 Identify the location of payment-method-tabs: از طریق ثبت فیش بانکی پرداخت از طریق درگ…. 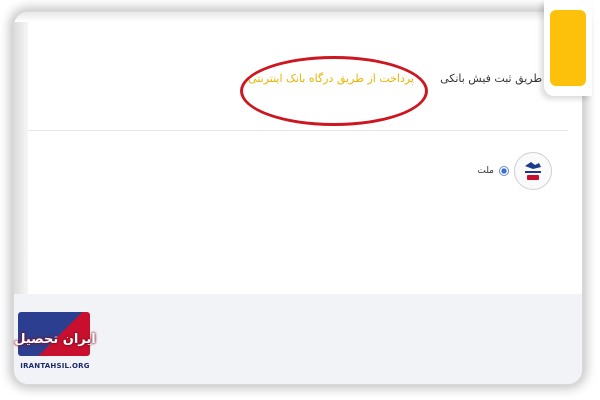
(289, 80).